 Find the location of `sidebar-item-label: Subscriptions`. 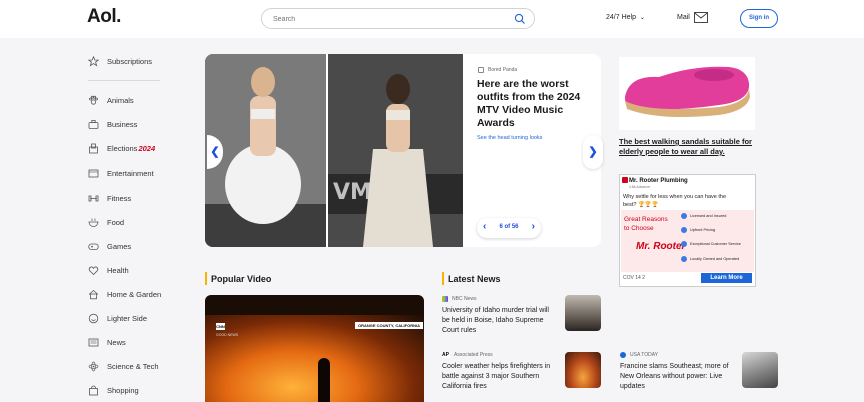

sidebar-item-label: Subscriptions is located at coordinates (130, 61).